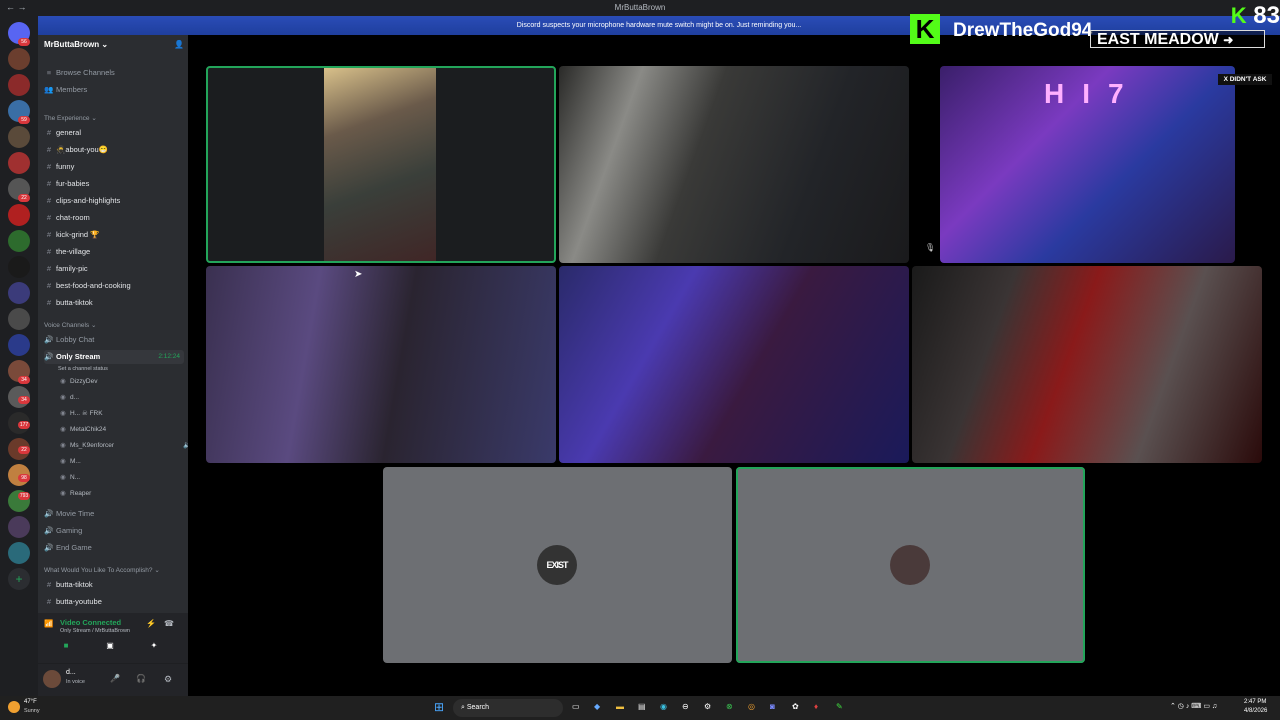 The height and width of the screenshot is (720, 1280). Describe the element at coordinates (169, 623) in the screenshot. I see `disconnect-icon: ☎` at that location.